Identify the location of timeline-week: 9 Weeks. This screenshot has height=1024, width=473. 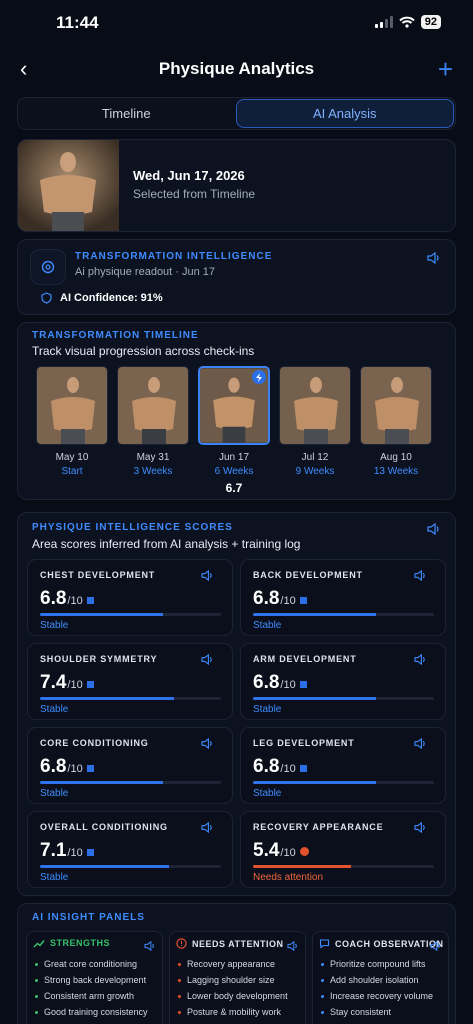
(315, 471).